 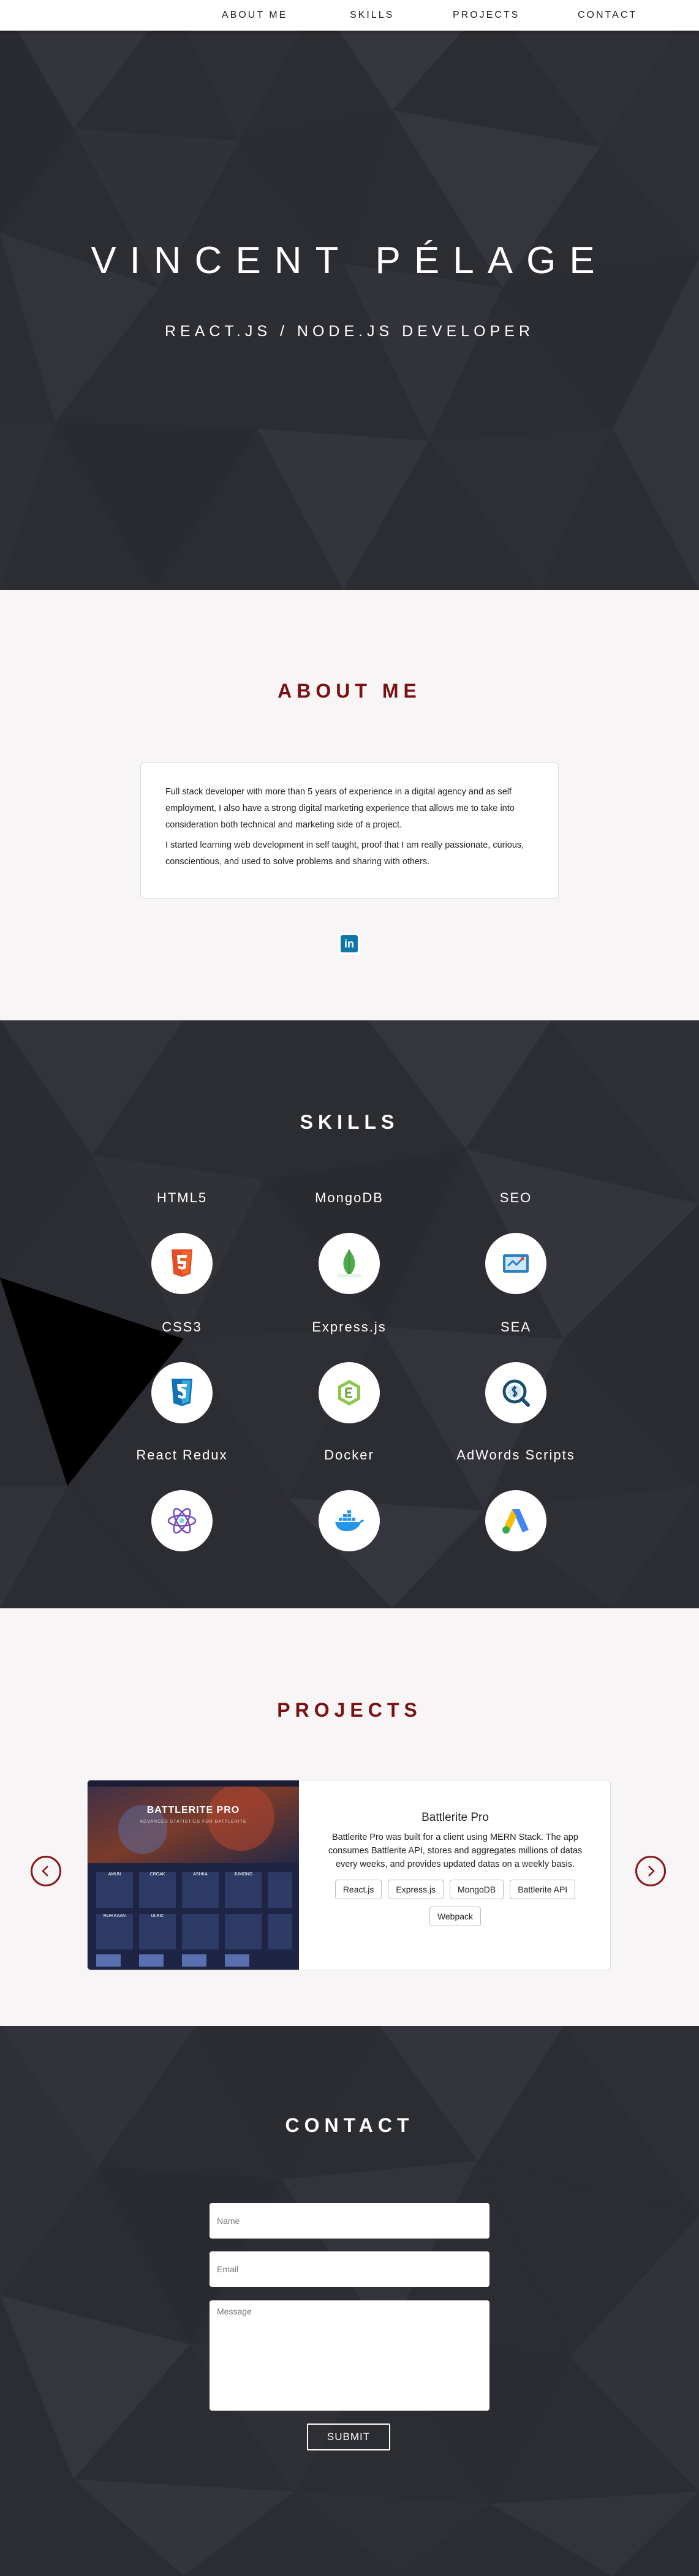 I want to click on skills-title: SKILLS, so click(x=349, y=1122).